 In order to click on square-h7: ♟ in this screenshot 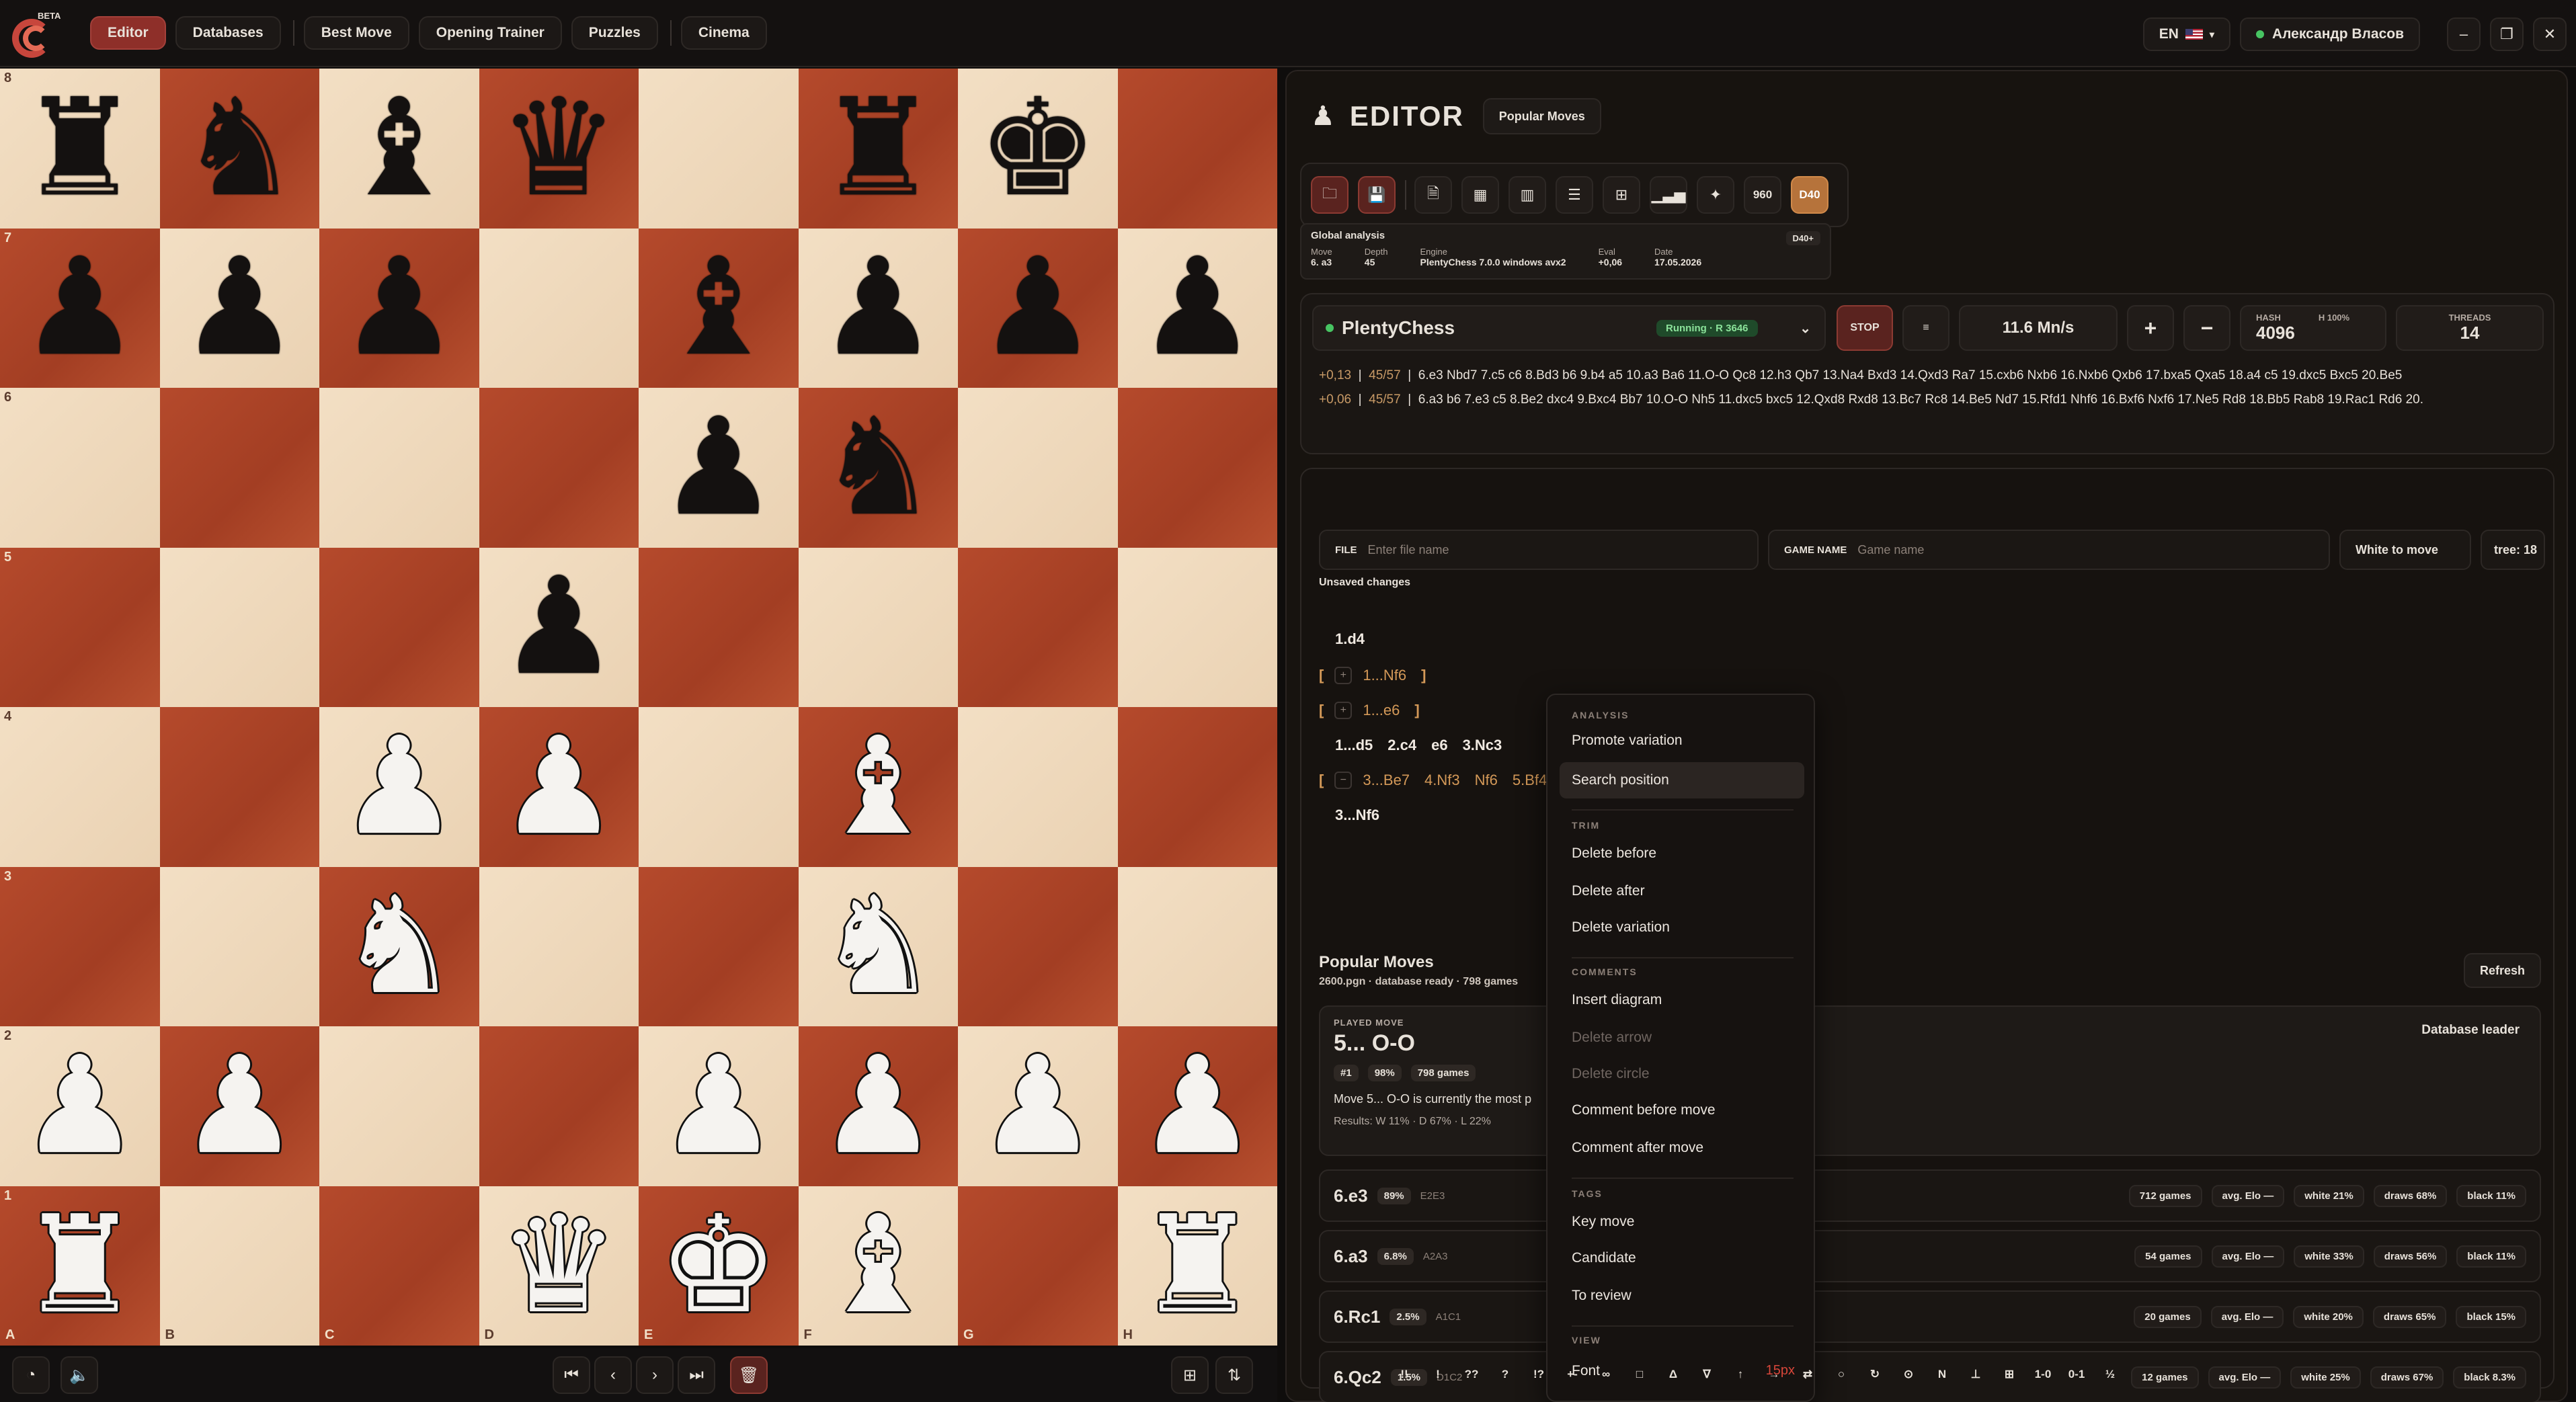, I will do `click(1197, 308)`.